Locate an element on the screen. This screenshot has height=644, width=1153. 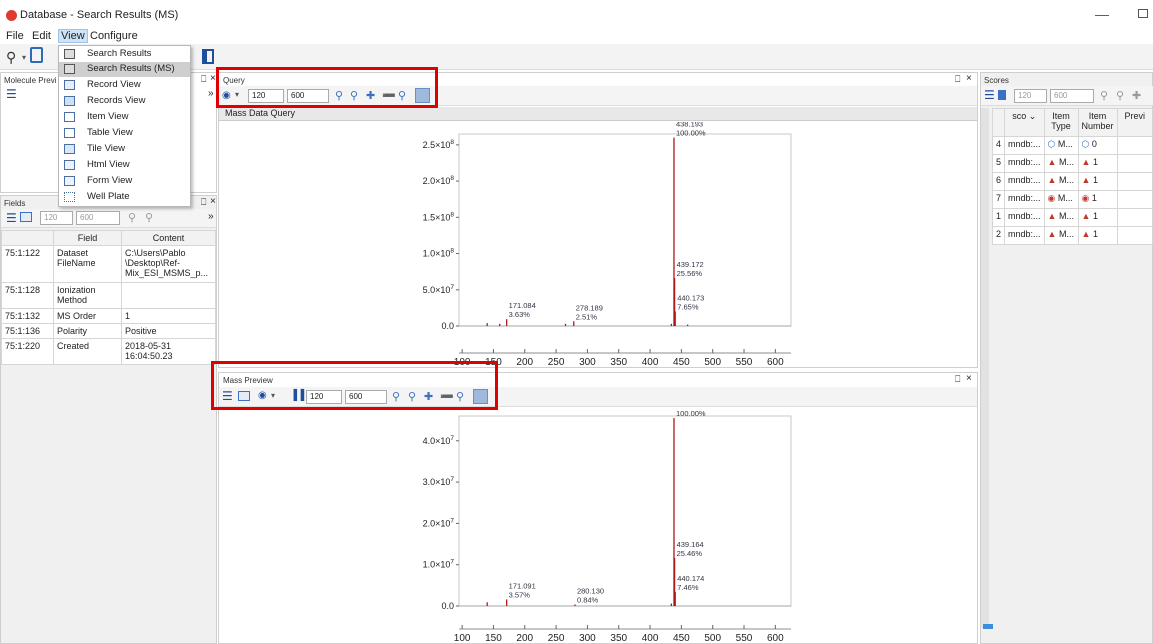
view-menu-item-table-view: Table View is located at coordinates (124, 133).